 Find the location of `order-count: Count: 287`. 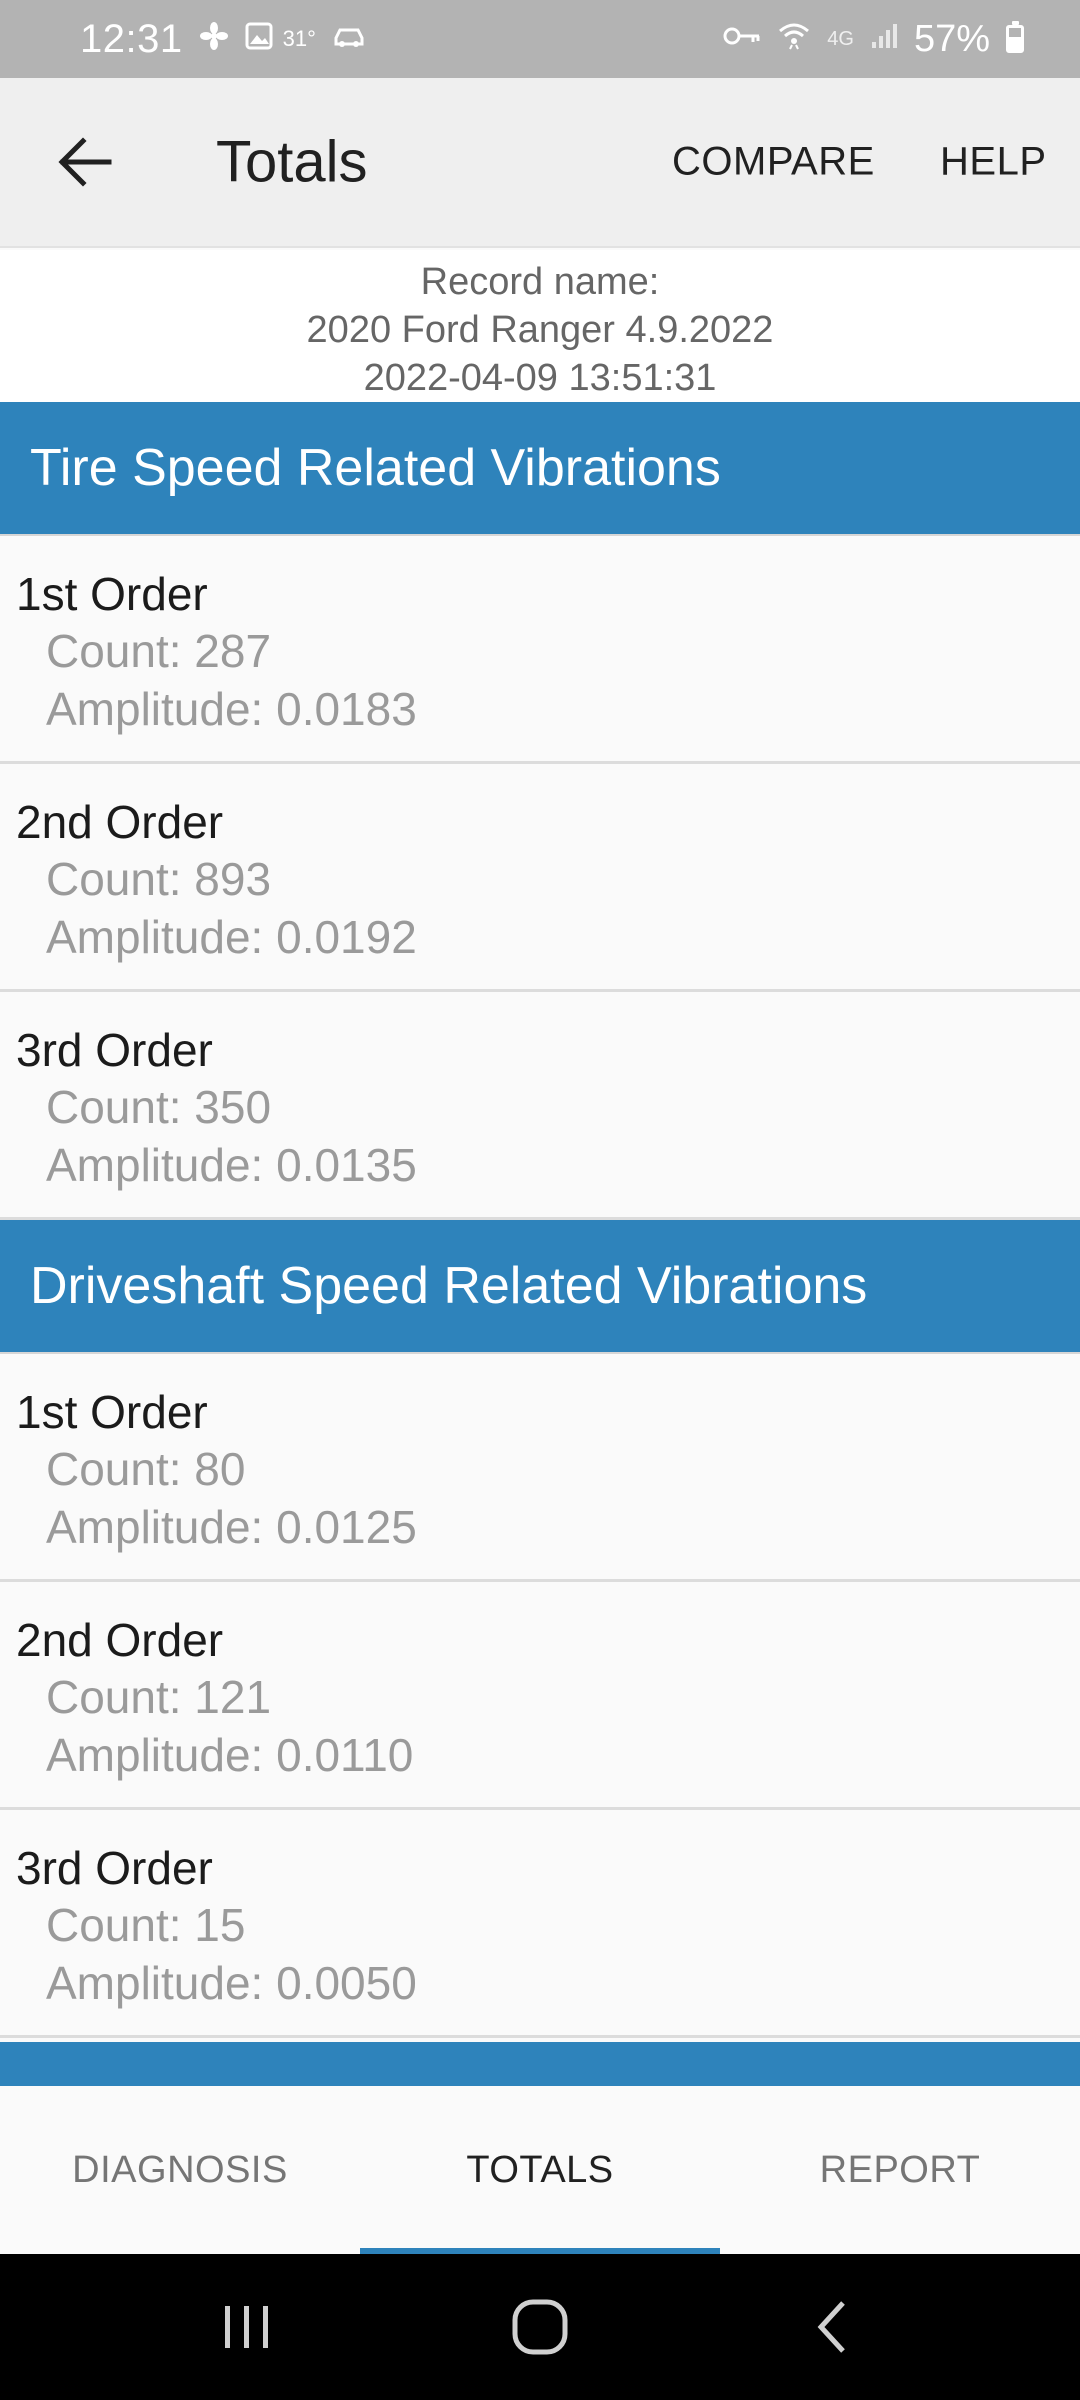

order-count: Count: 287 is located at coordinates (159, 651).